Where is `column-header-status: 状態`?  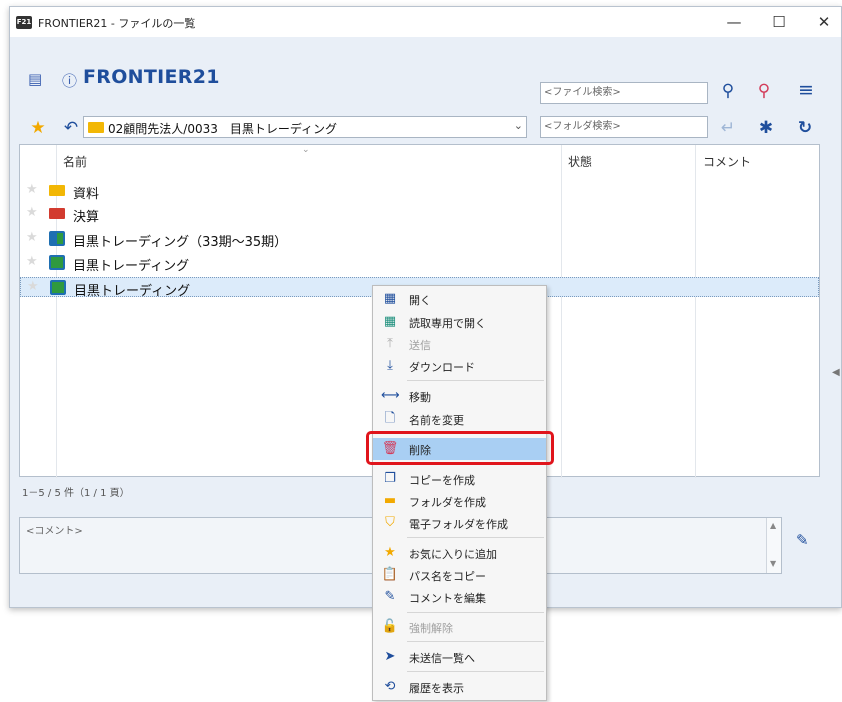
column-header-status: 状態 is located at coordinates (580, 161).